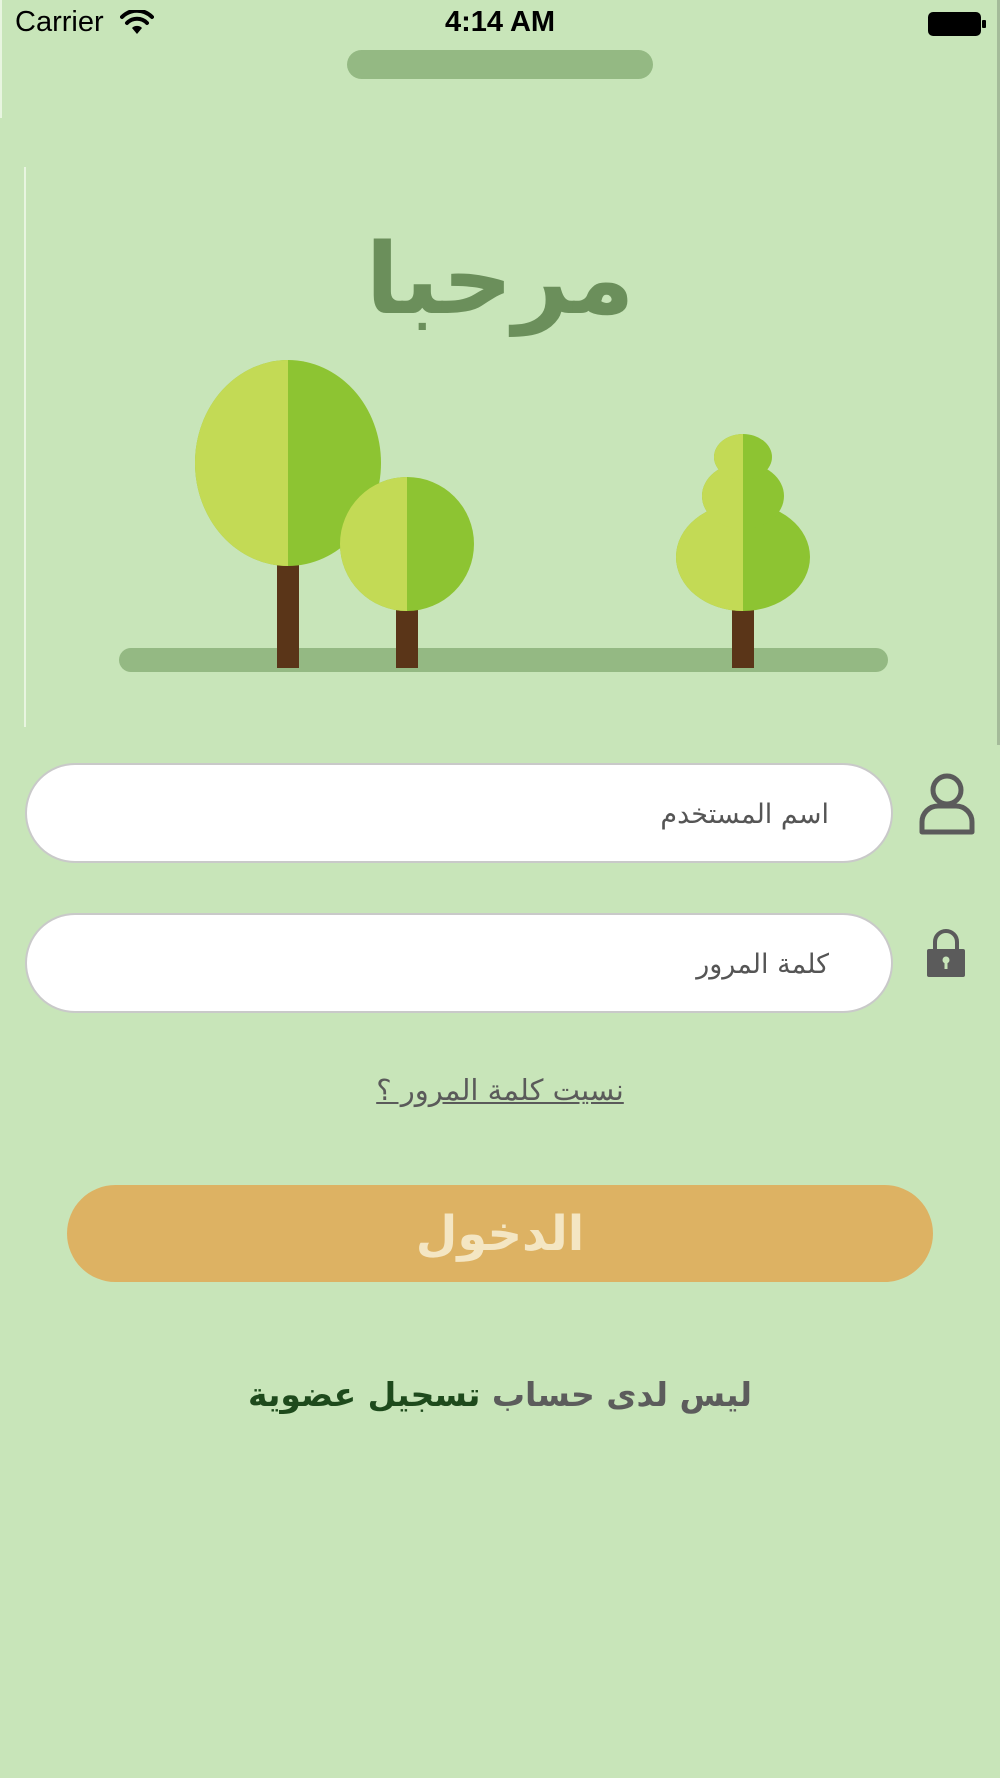 The width and height of the screenshot is (1000, 1778). I want to click on lock-icon, so click(946, 953).